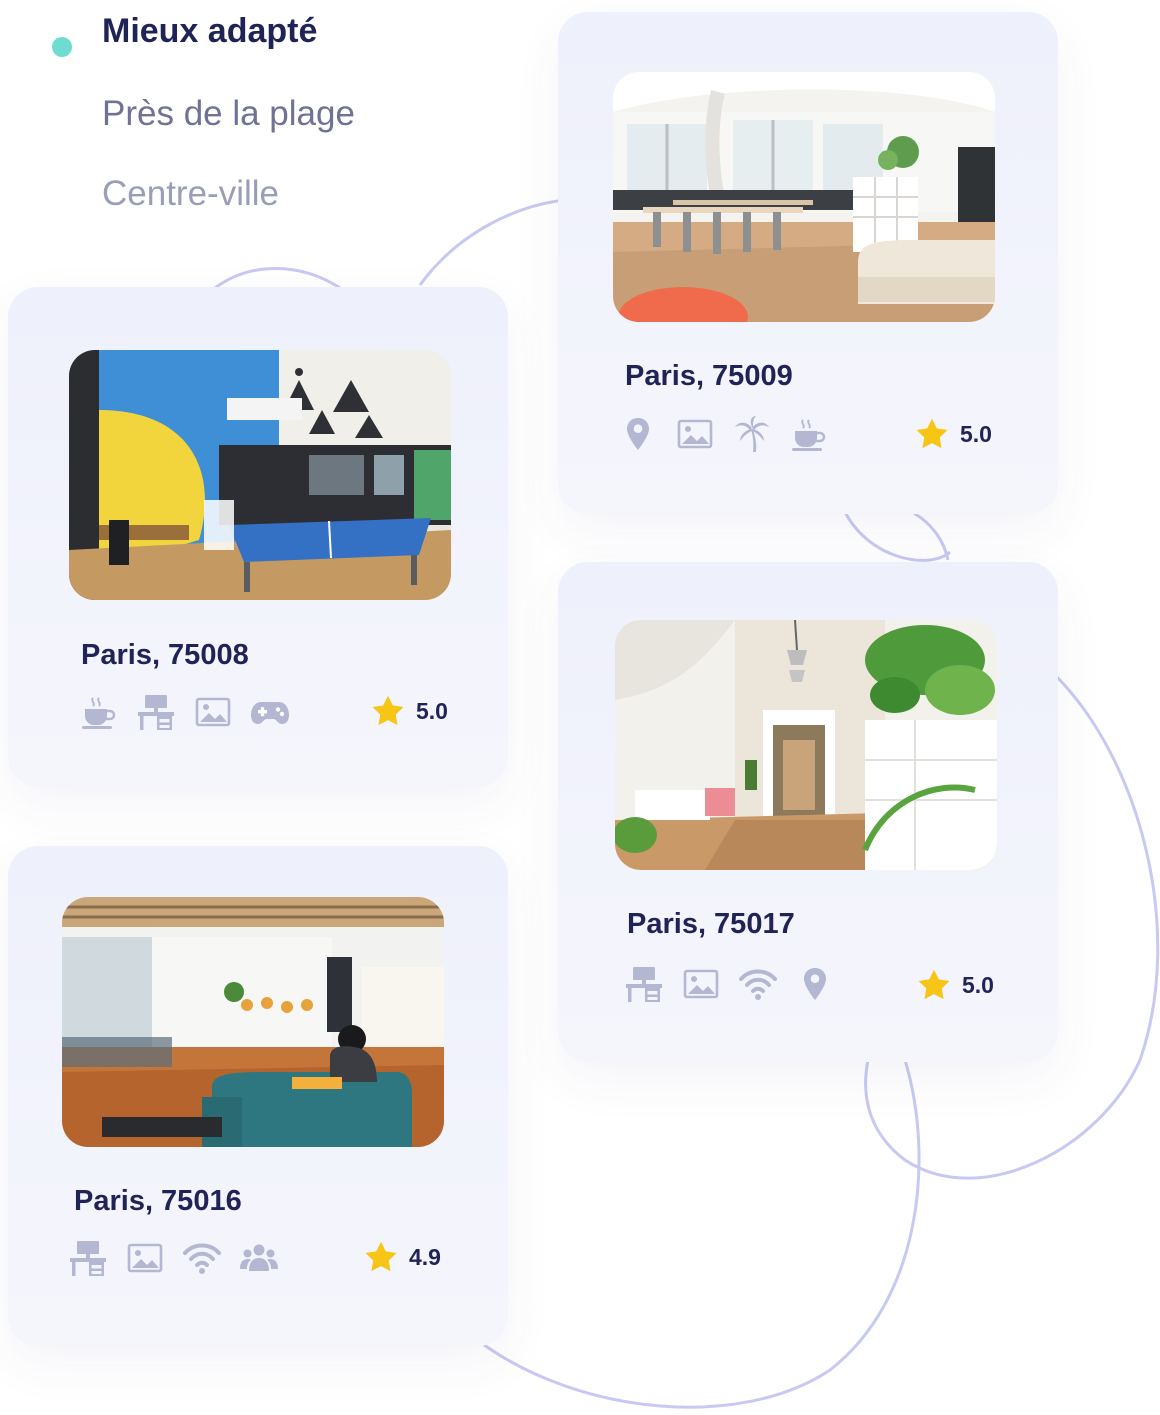 This screenshot has height=1415, width=1160. I want to click on plant-hallway-photo, so click(806, 745).